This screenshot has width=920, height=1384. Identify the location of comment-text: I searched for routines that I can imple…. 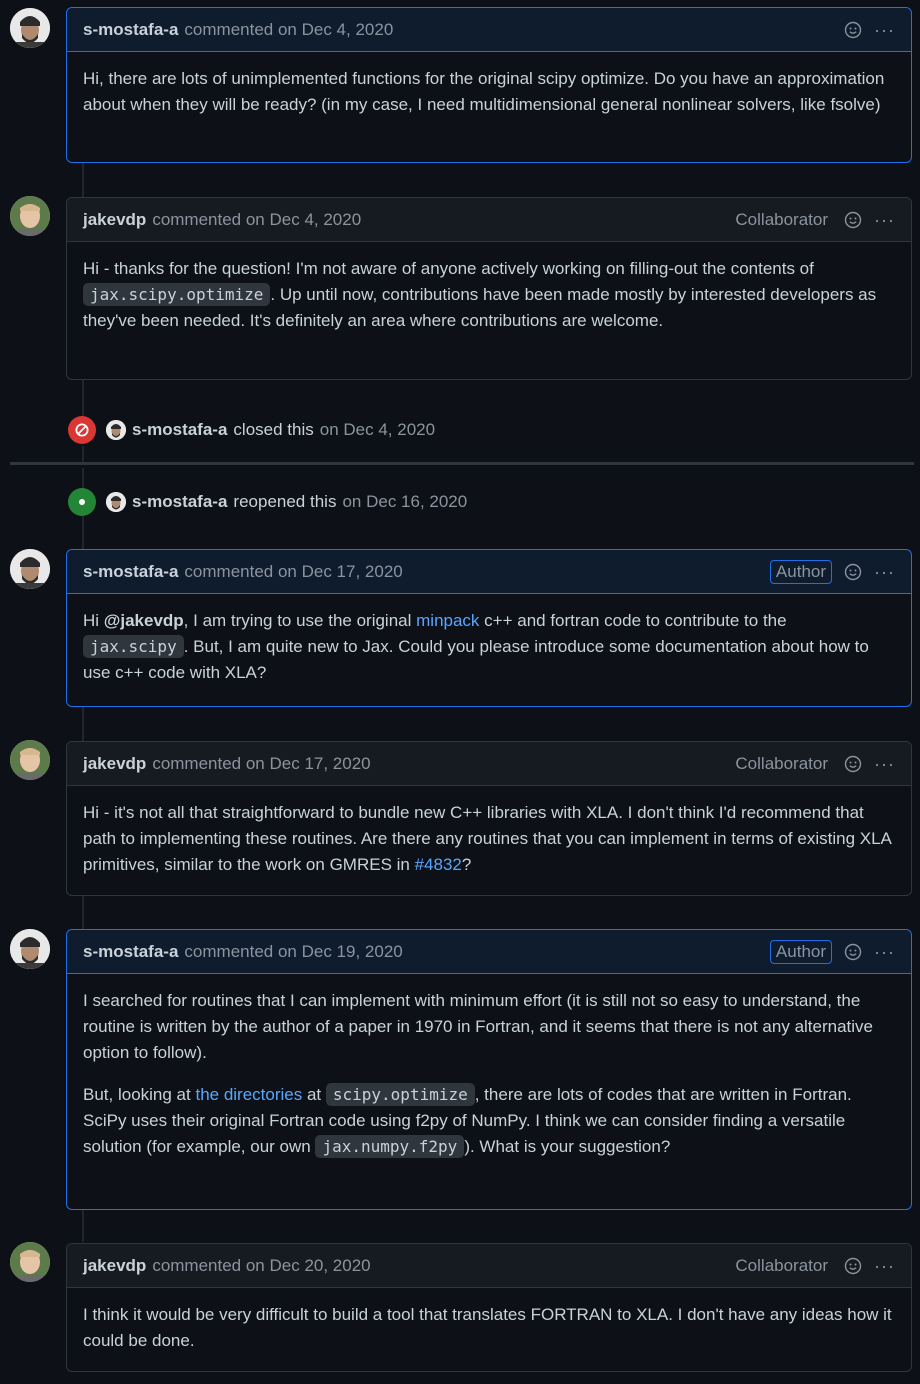
(478, 1026).